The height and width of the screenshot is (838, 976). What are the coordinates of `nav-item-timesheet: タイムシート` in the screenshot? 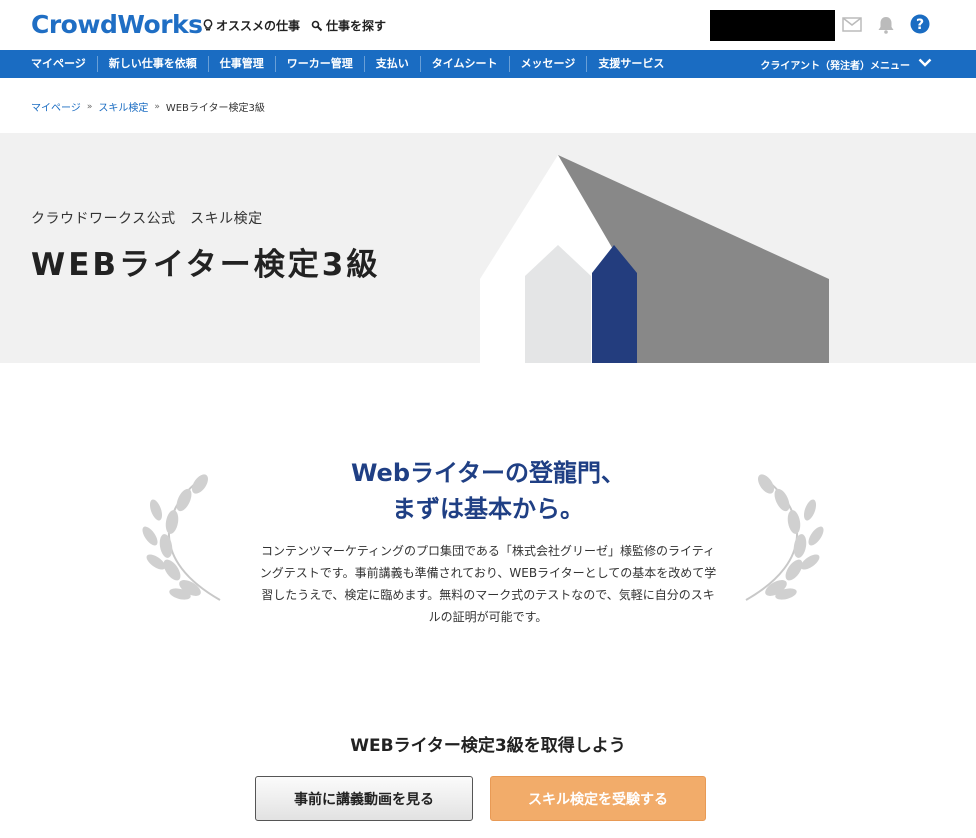 It's located at (464, 64).